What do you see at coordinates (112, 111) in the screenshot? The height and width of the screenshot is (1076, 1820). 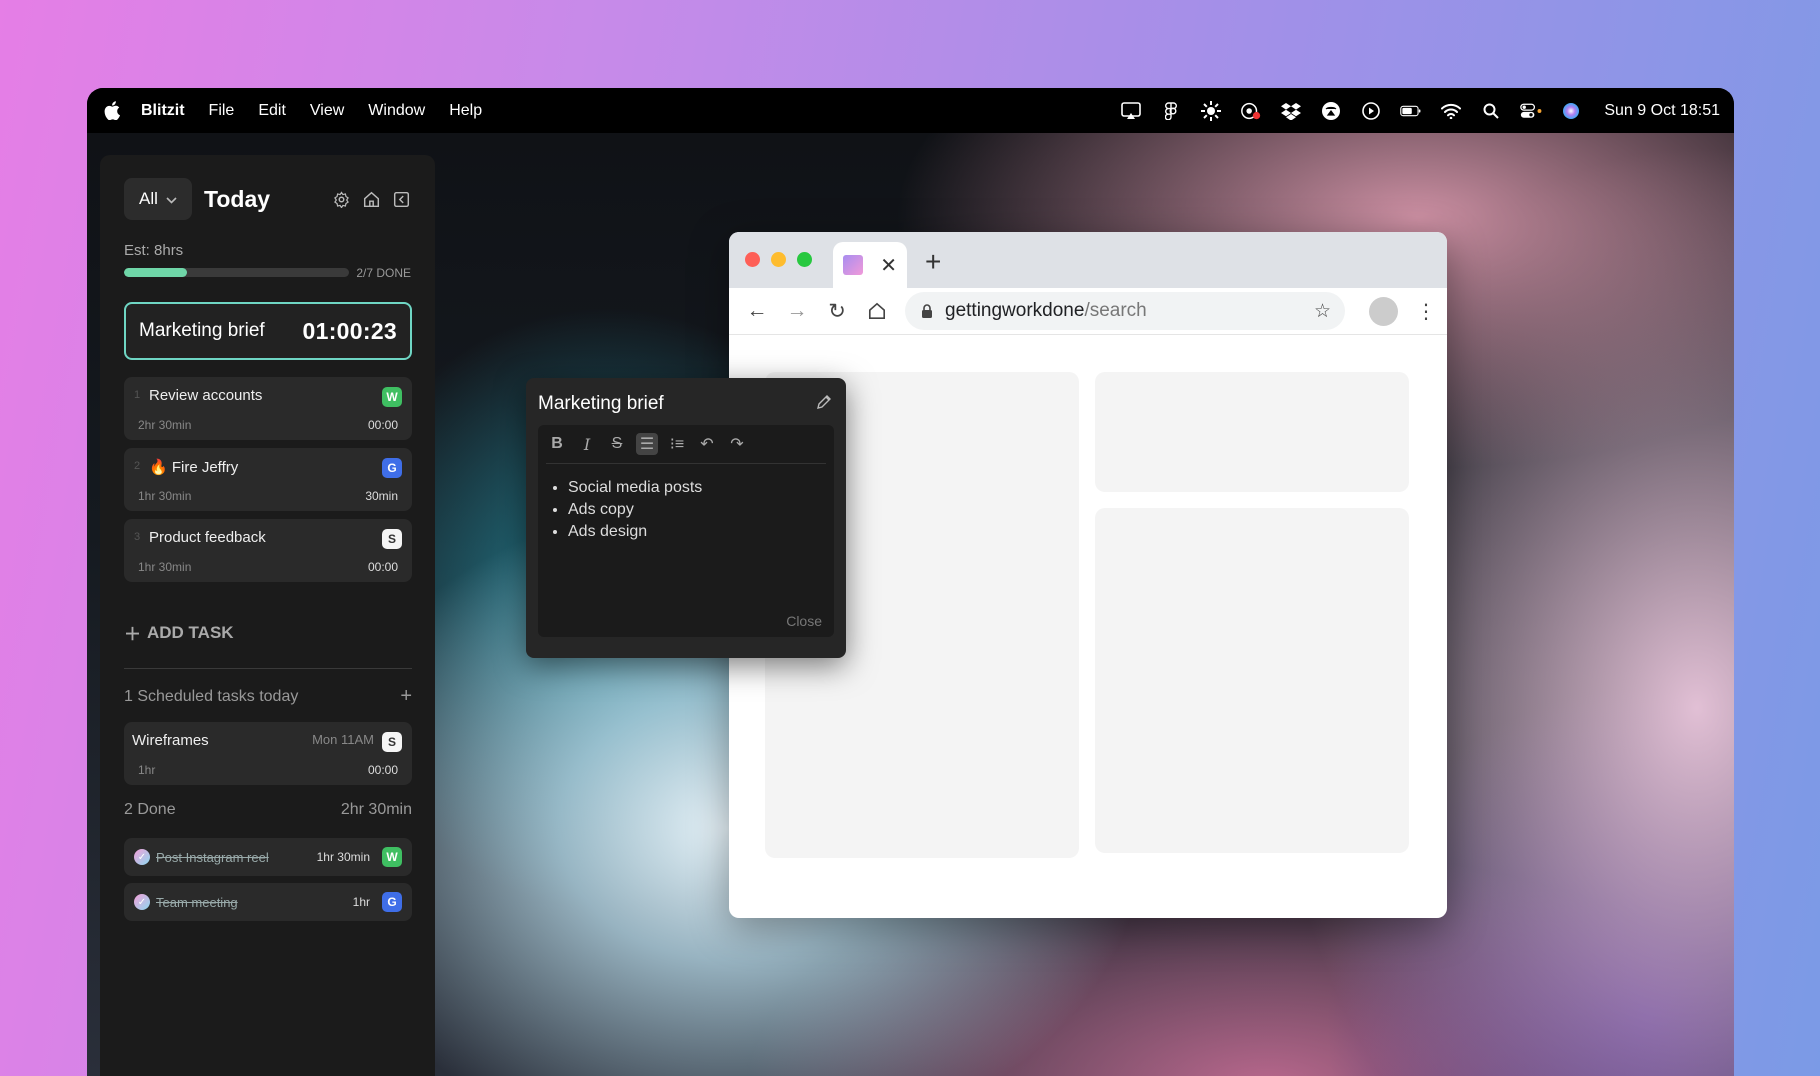 I see `apple-icon` at bounding box center [112, 111].